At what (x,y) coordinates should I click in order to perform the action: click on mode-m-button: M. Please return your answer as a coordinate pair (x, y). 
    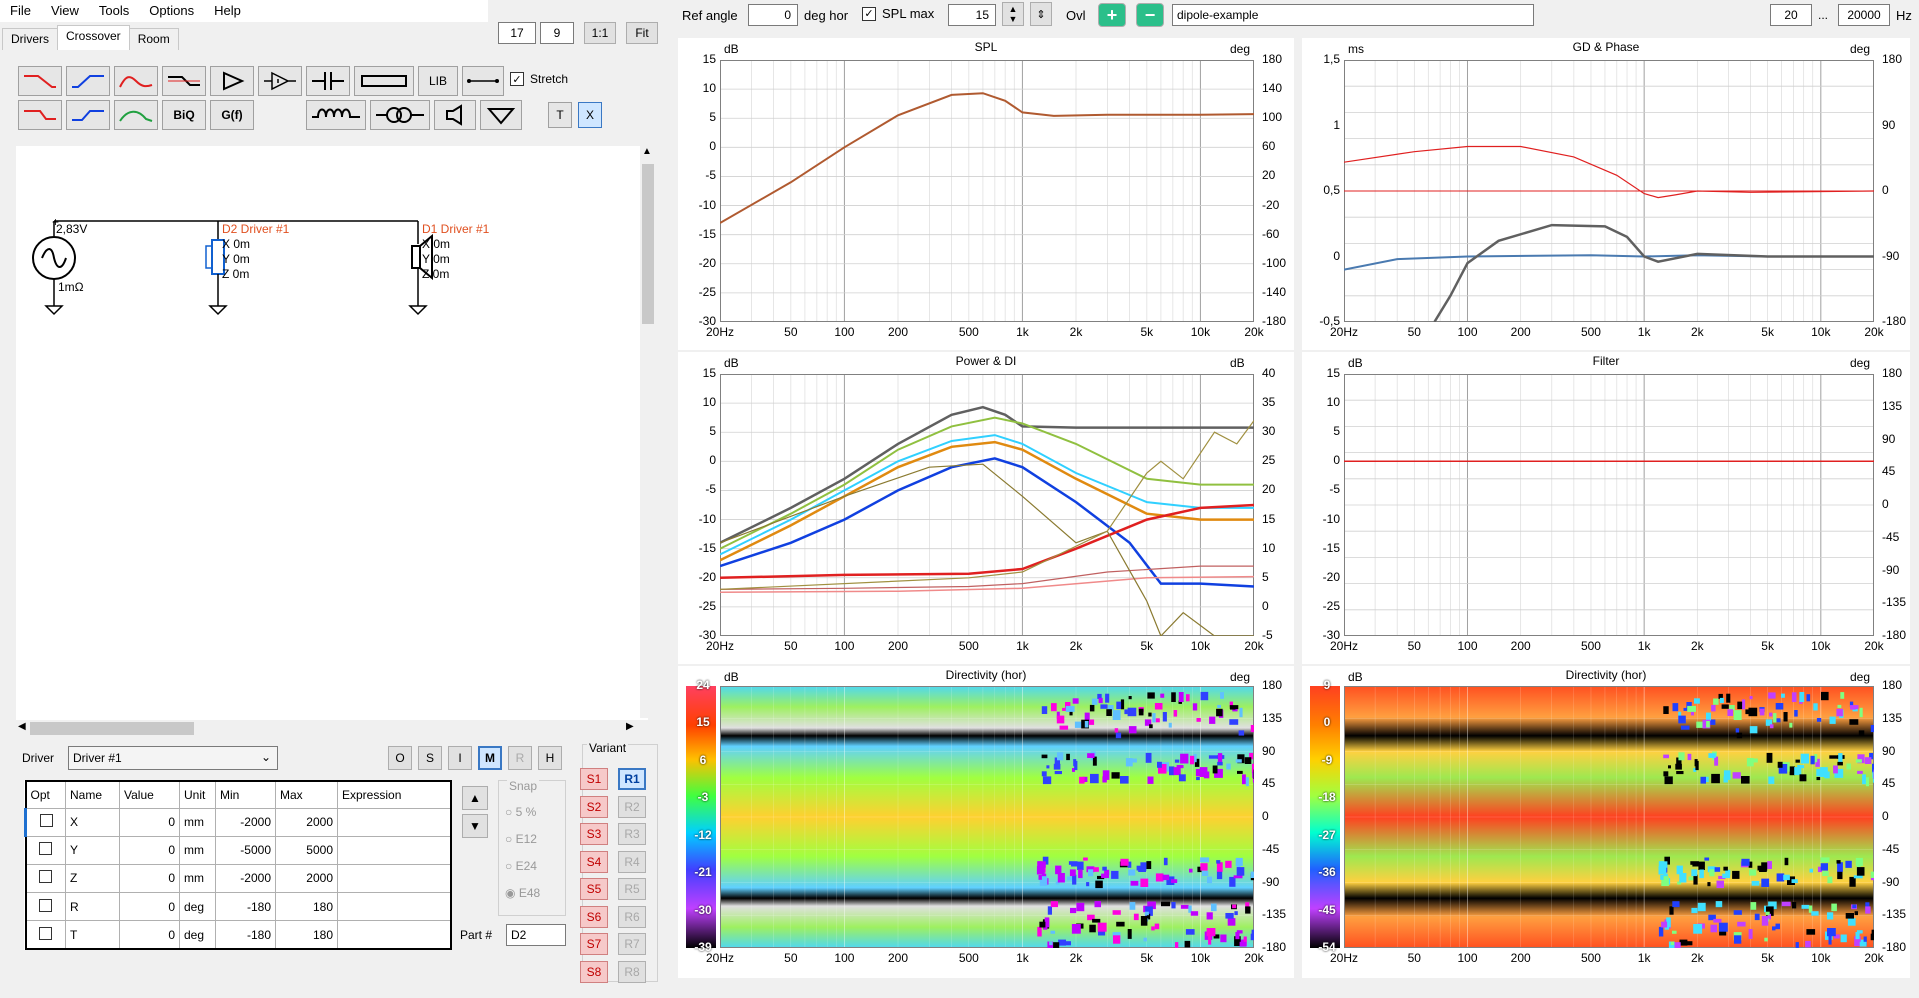
    Looking at the image, I should click on (490, 758).